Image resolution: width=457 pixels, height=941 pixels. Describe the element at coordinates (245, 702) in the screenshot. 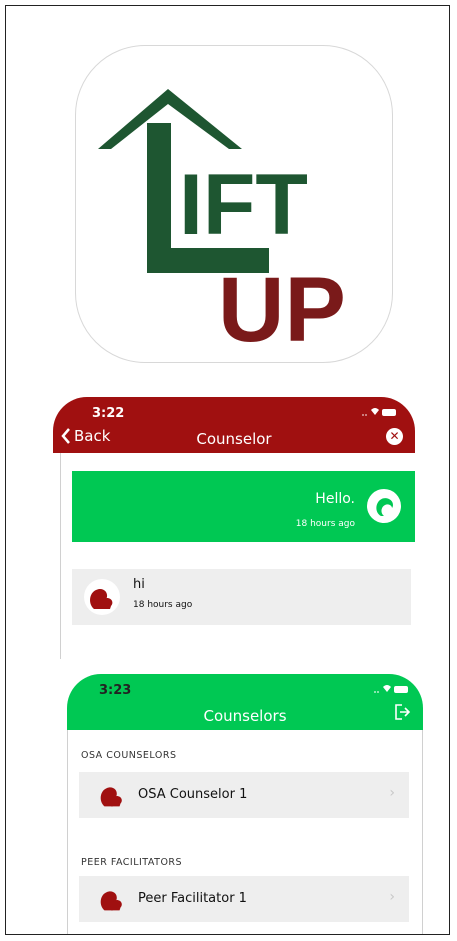

I see `counselors-navbar: 3:23 Counselors` at that location.